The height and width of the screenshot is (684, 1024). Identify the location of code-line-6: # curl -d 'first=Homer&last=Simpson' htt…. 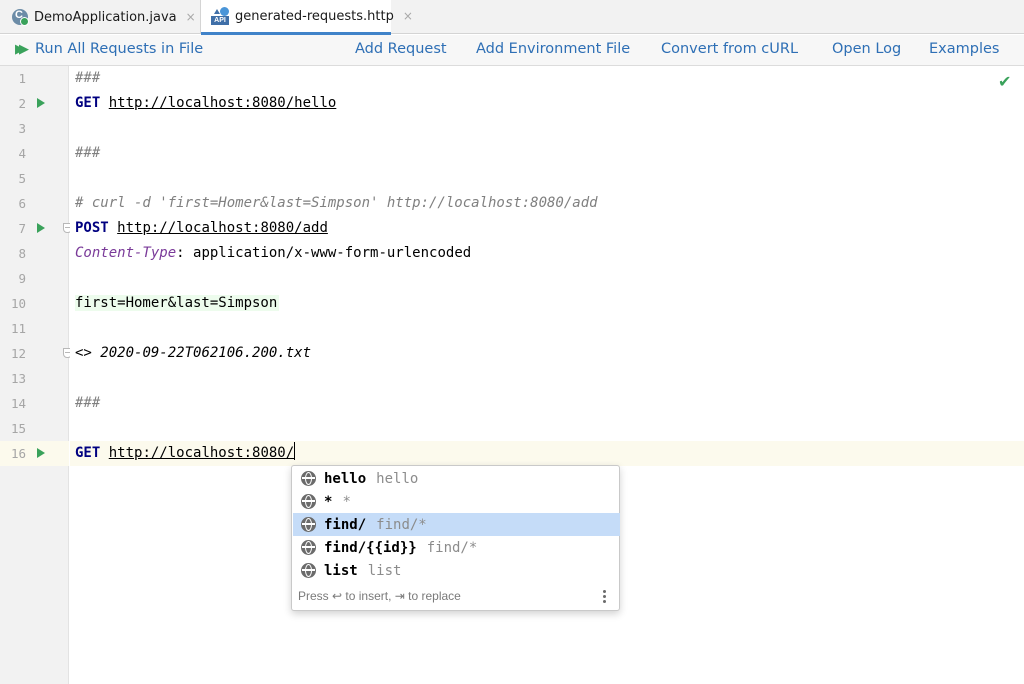
(336, 203).